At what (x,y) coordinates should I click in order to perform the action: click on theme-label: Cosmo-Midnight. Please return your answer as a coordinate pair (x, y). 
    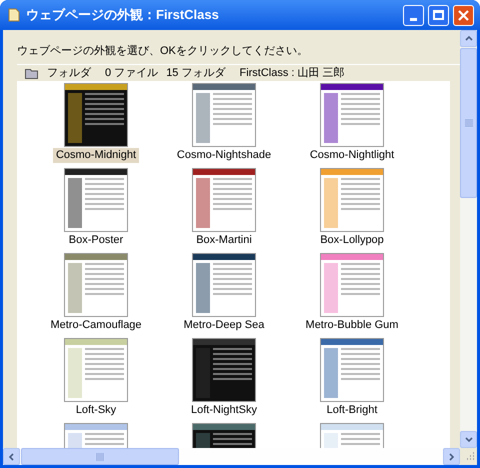
    Looking at the image, I should click on (96, 155).